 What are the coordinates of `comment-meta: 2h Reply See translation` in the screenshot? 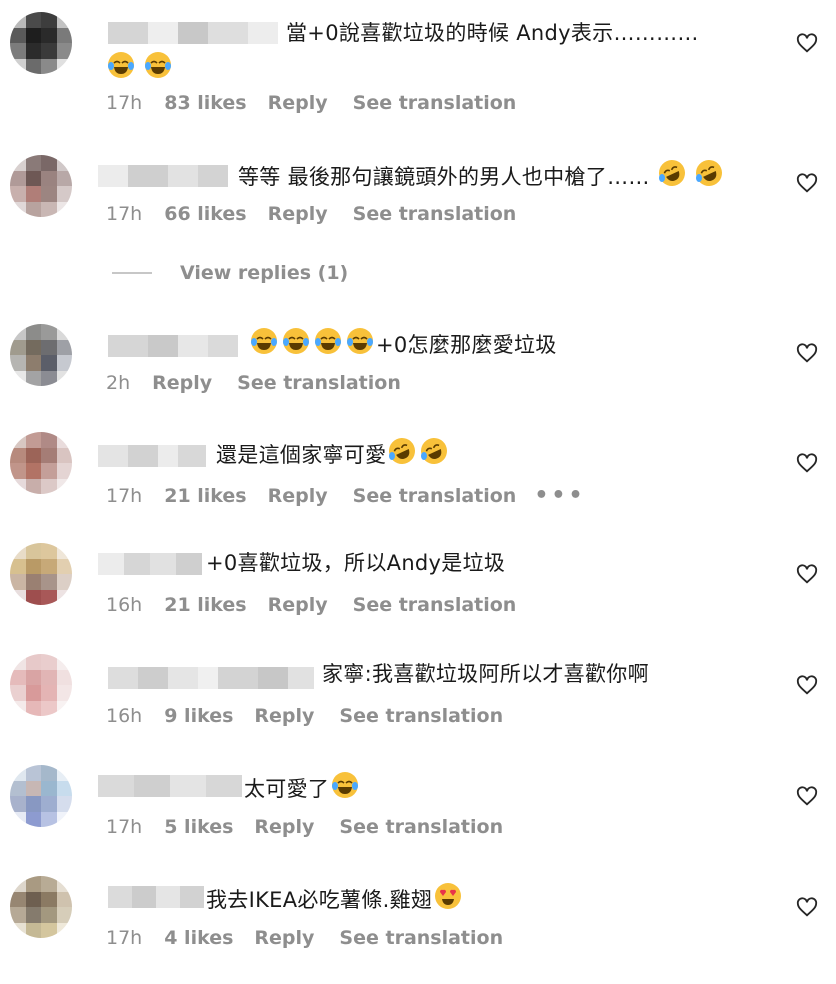 It's located at (253, 383).